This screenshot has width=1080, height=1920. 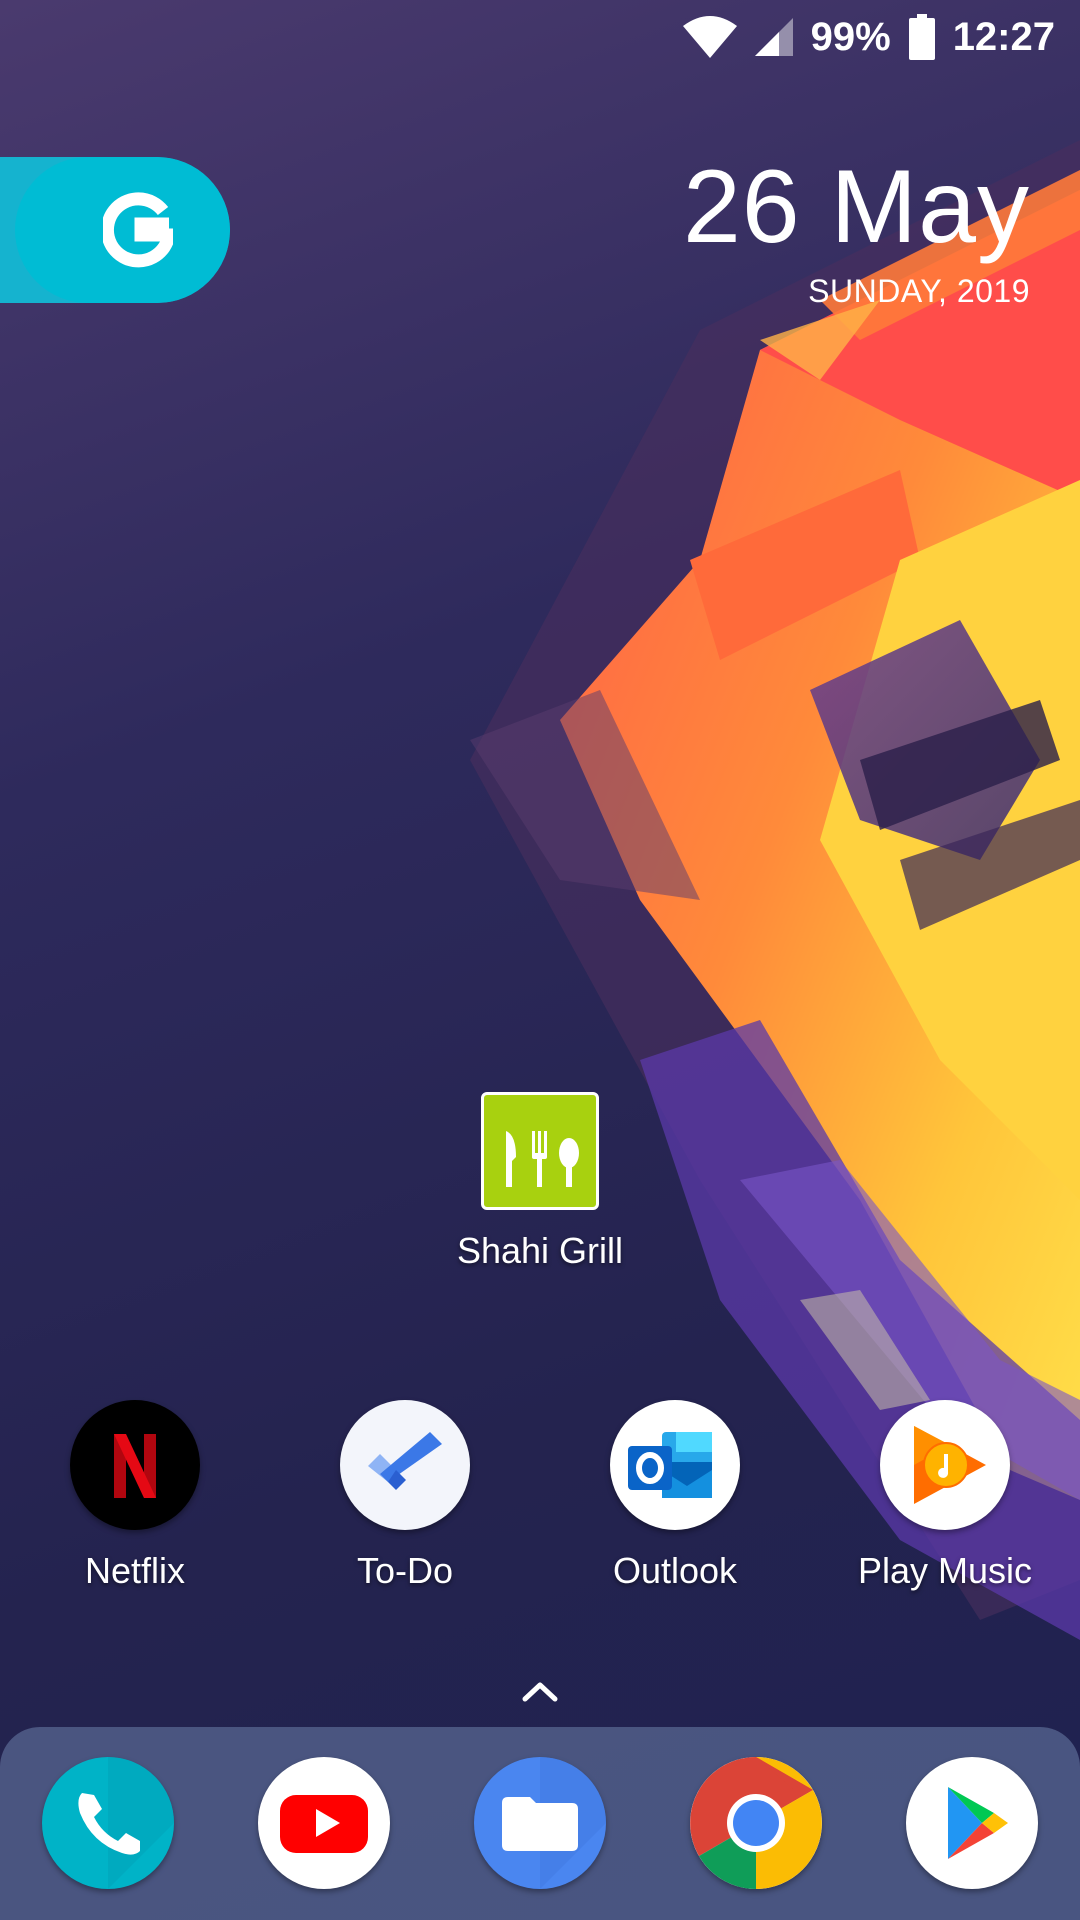 I want to click on google-search-widget, so click(x=115, y=230).